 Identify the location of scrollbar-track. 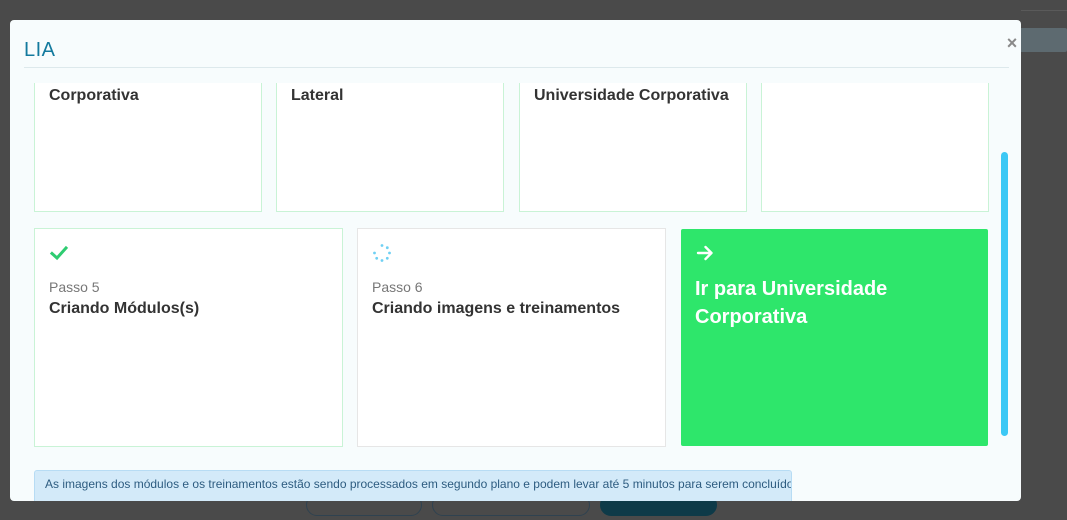
(1004, 263).